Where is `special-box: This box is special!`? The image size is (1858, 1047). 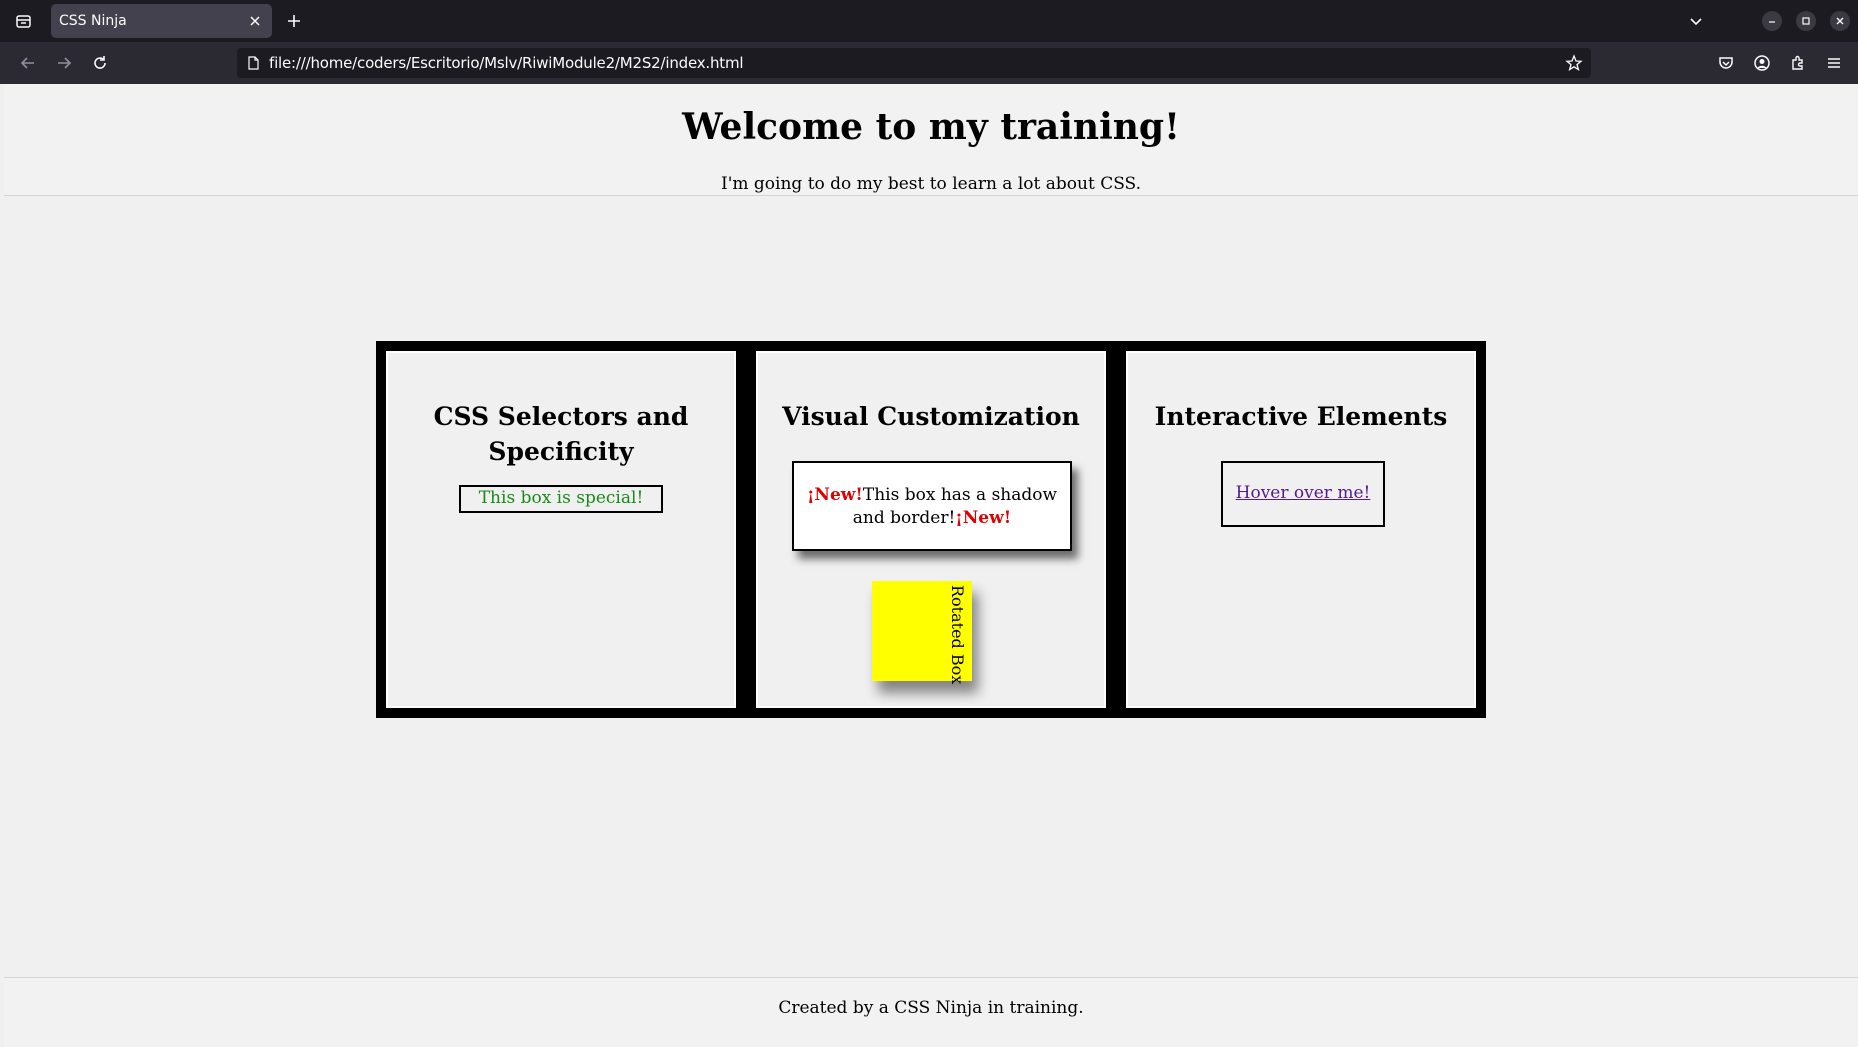
special-box: This box is special! is located at coordinates (561, 499).